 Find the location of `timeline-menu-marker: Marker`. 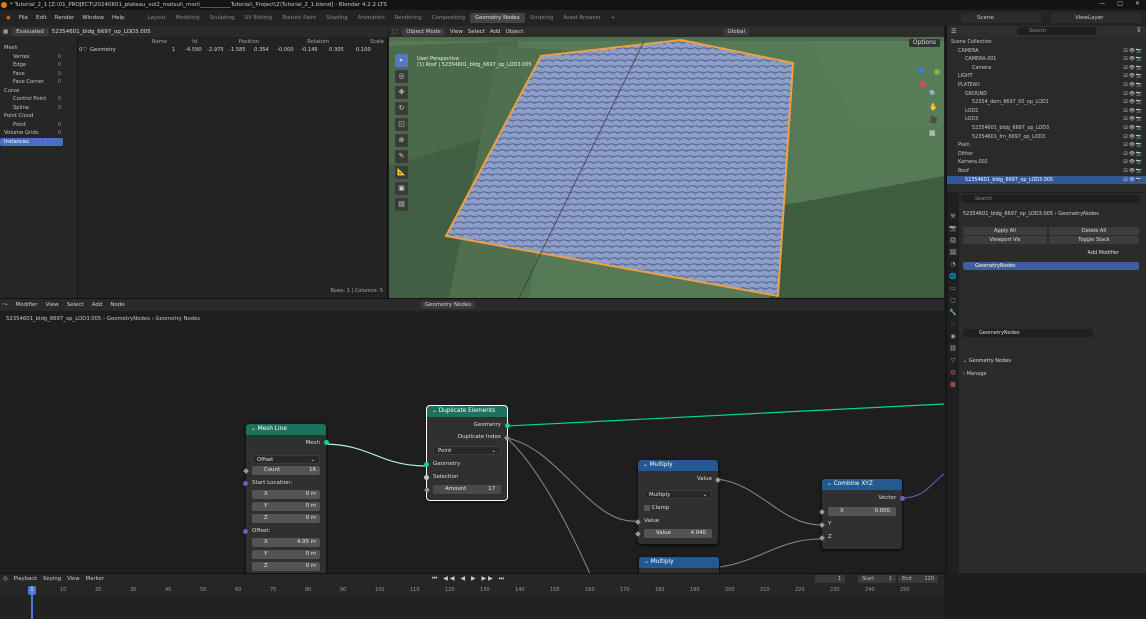

timeline-menu-marker: Marker is located at coordinates (95, 579).